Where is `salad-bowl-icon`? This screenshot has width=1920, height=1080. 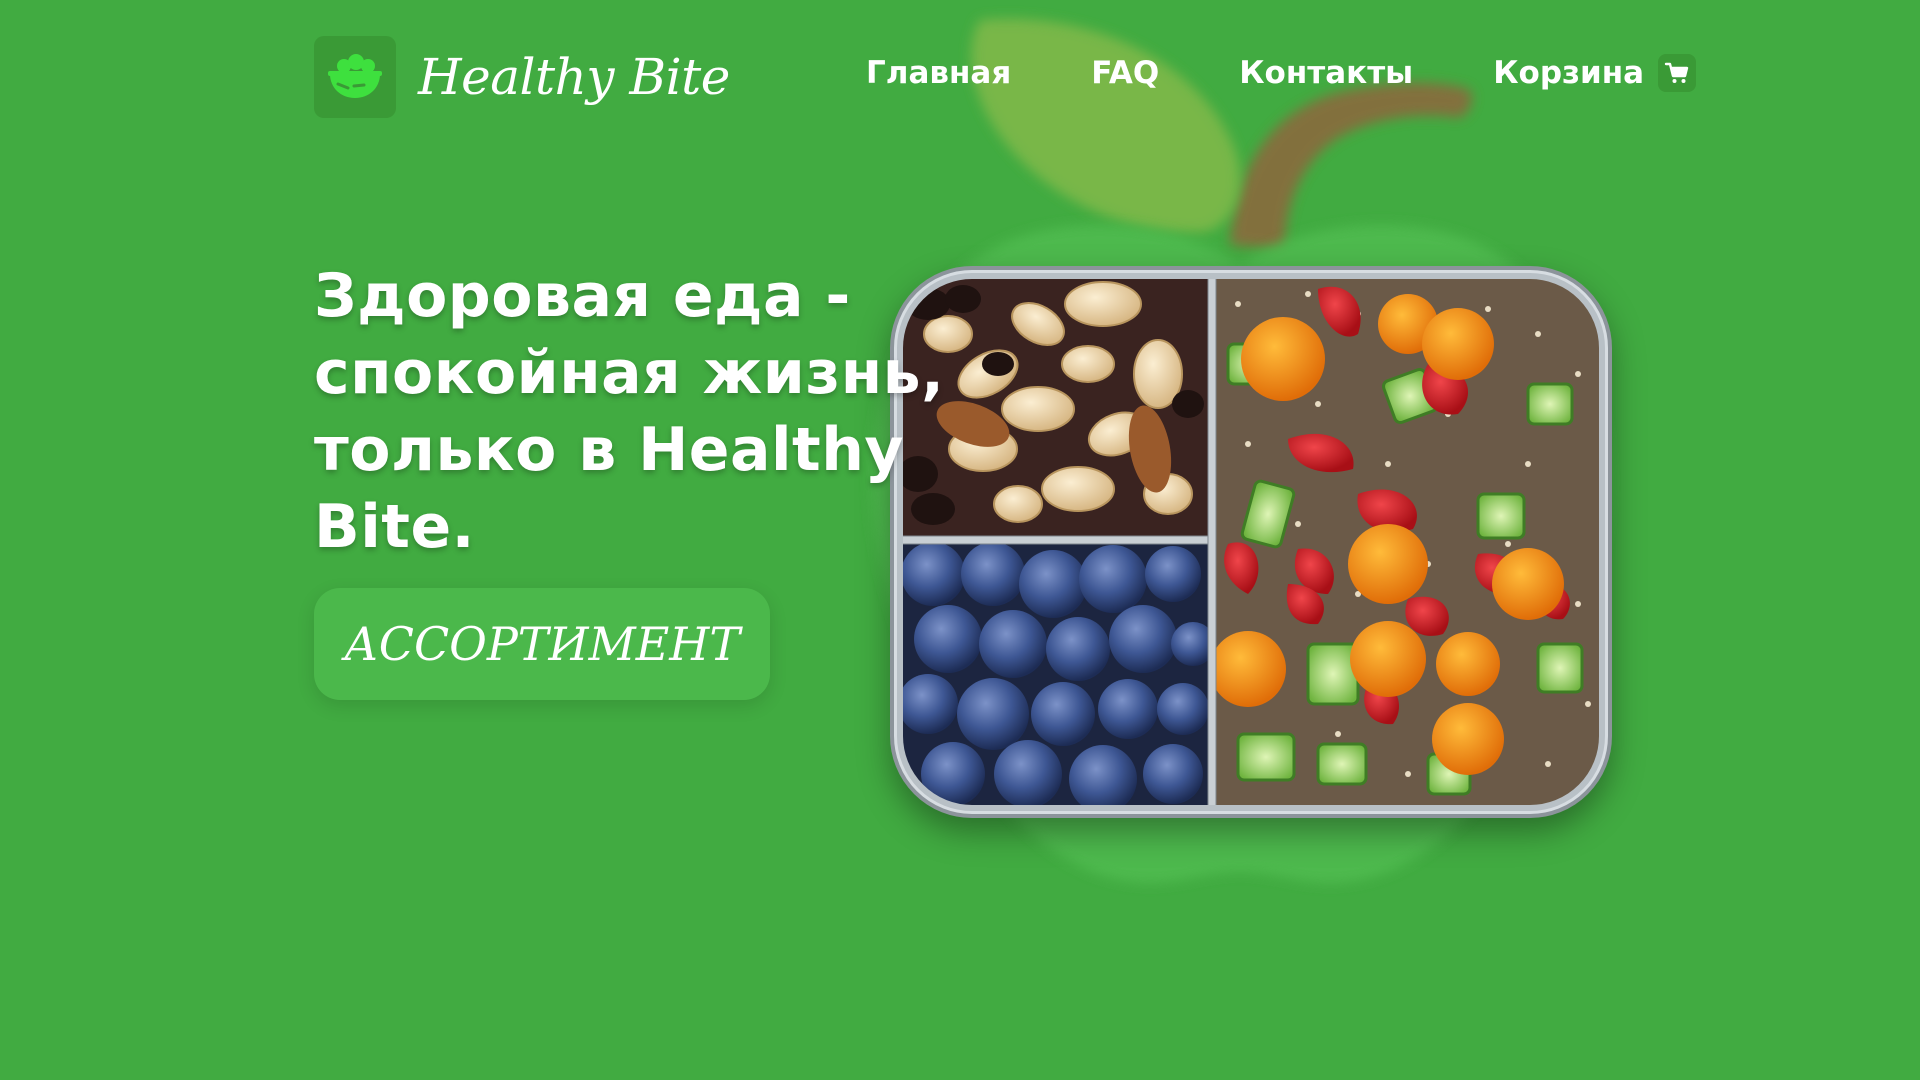
salad-bowl-icon is located at coordinates (355, 77).